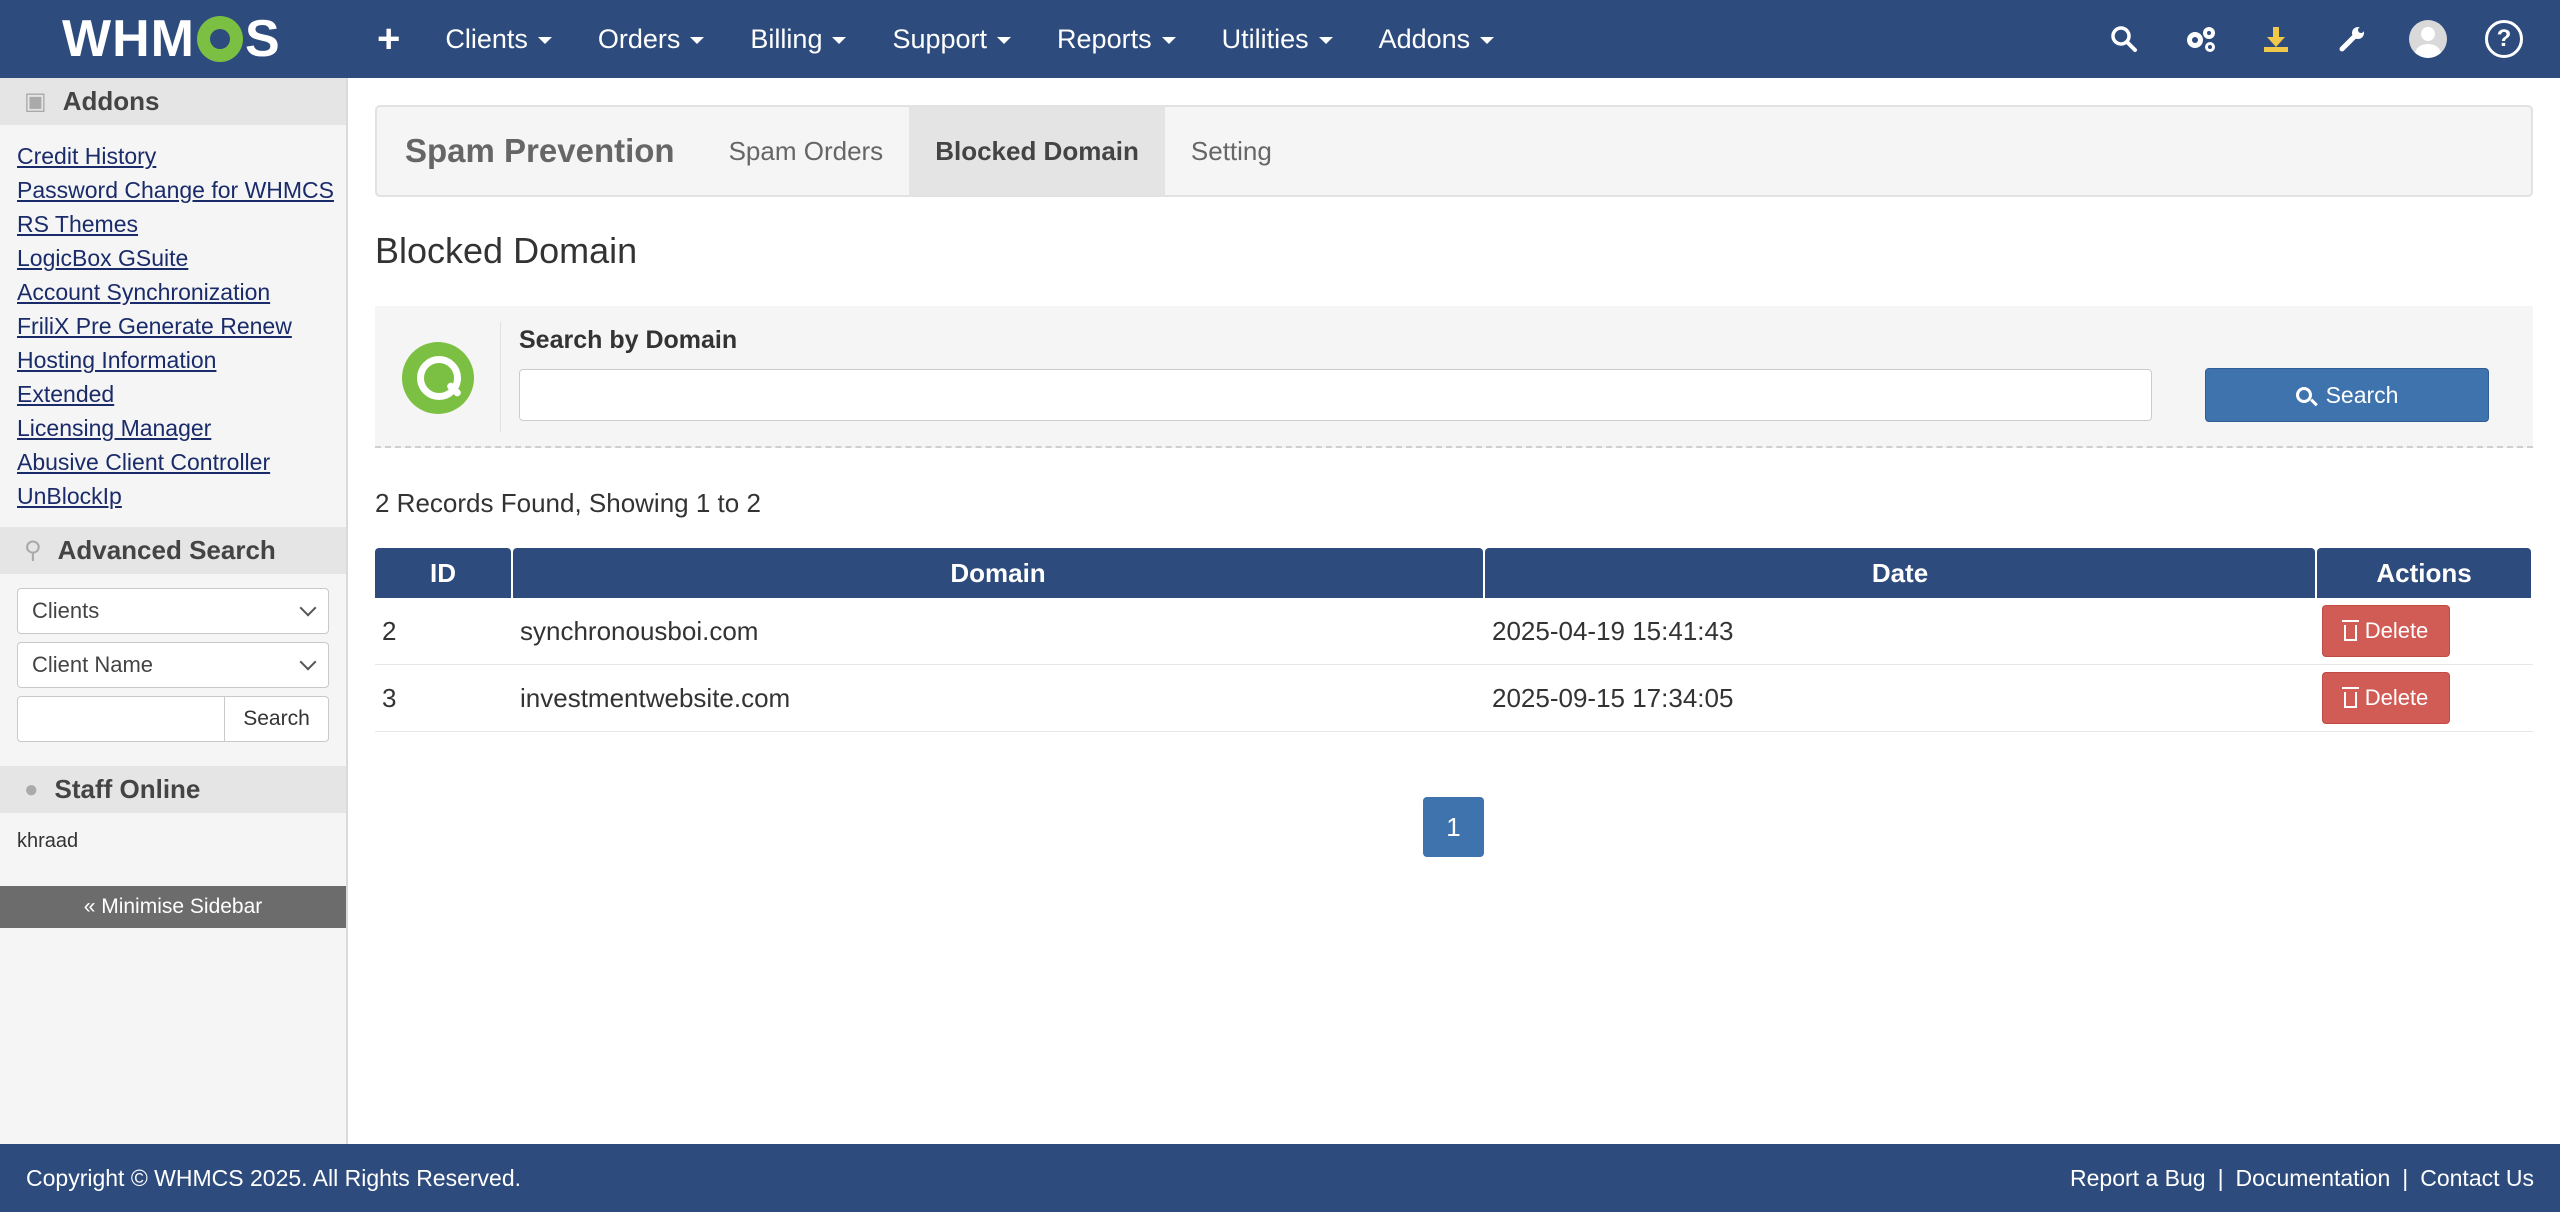  I want to click on addon-link-frilix: FriliX Pre Generate Renew, so click(181, 326).